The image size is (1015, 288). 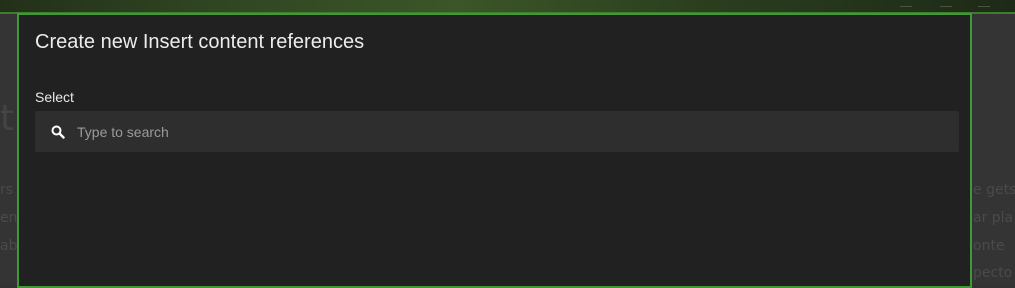 What do you see at coordinates (511, 131) in the screenshot?
I see `search-input` at bounding box center [511, 131].